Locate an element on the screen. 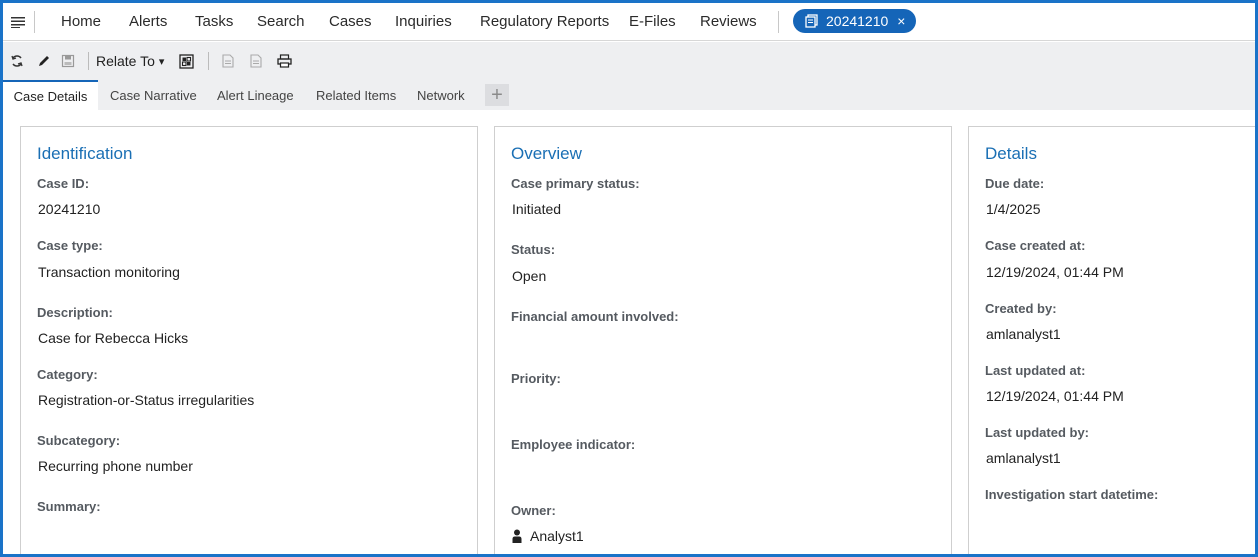 The height and width of the screenshot is (557, 1258). open-case-tab: 20241210 × is located at coordinates (854, 21).